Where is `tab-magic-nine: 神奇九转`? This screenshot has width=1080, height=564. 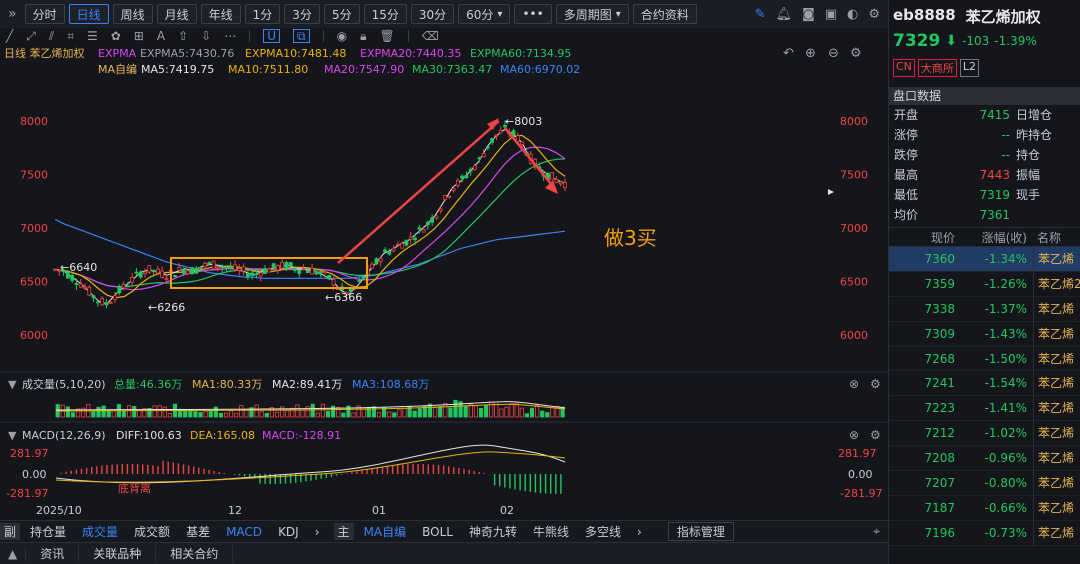 tab-magic-nine: 神奇九转 is located at coordinates (493, 531).